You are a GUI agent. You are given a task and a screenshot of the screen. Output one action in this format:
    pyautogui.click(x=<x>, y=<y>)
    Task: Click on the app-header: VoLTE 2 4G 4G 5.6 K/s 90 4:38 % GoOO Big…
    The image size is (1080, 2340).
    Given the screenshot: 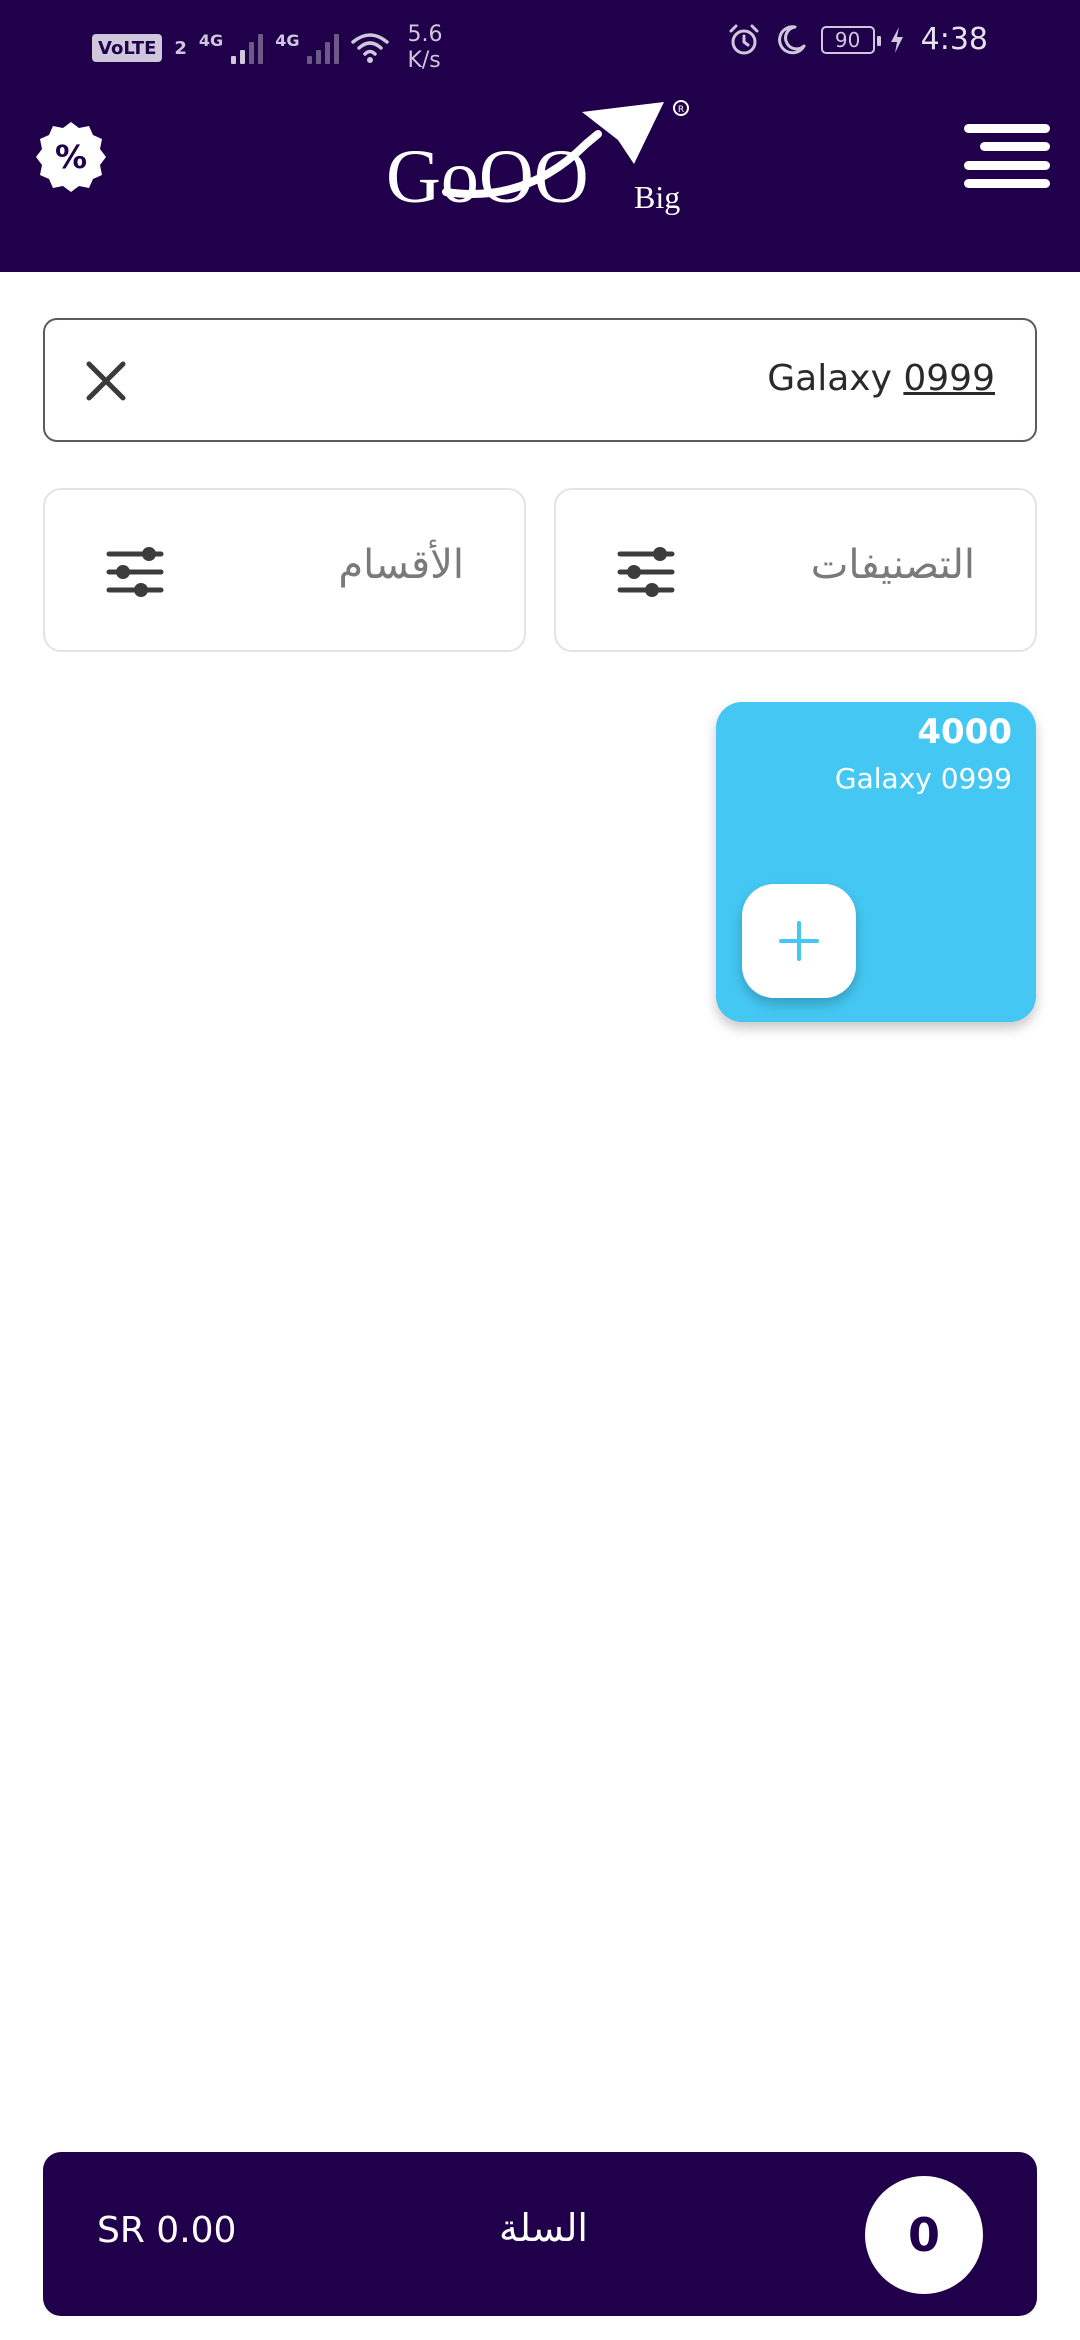 What is the action you would take?
    pyautogui.click(x=540, y=136)
    